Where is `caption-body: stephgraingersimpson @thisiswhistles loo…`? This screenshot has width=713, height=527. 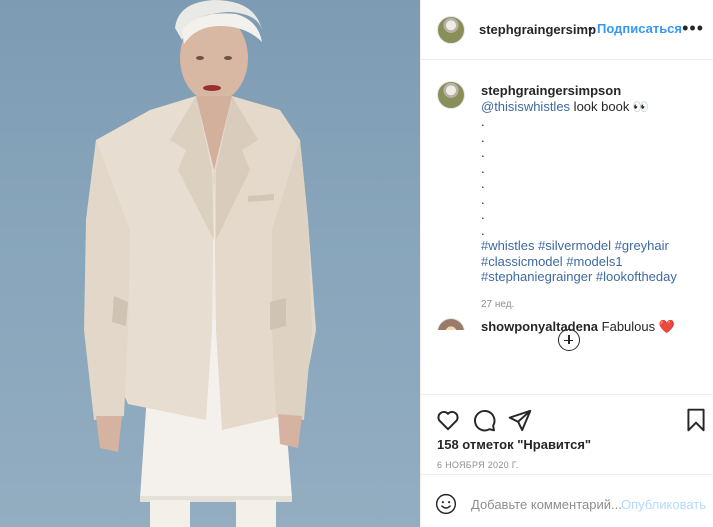
caption-body: stephgraingersimpson @thisiswhistles loo… is located at coordinates (591, 197).